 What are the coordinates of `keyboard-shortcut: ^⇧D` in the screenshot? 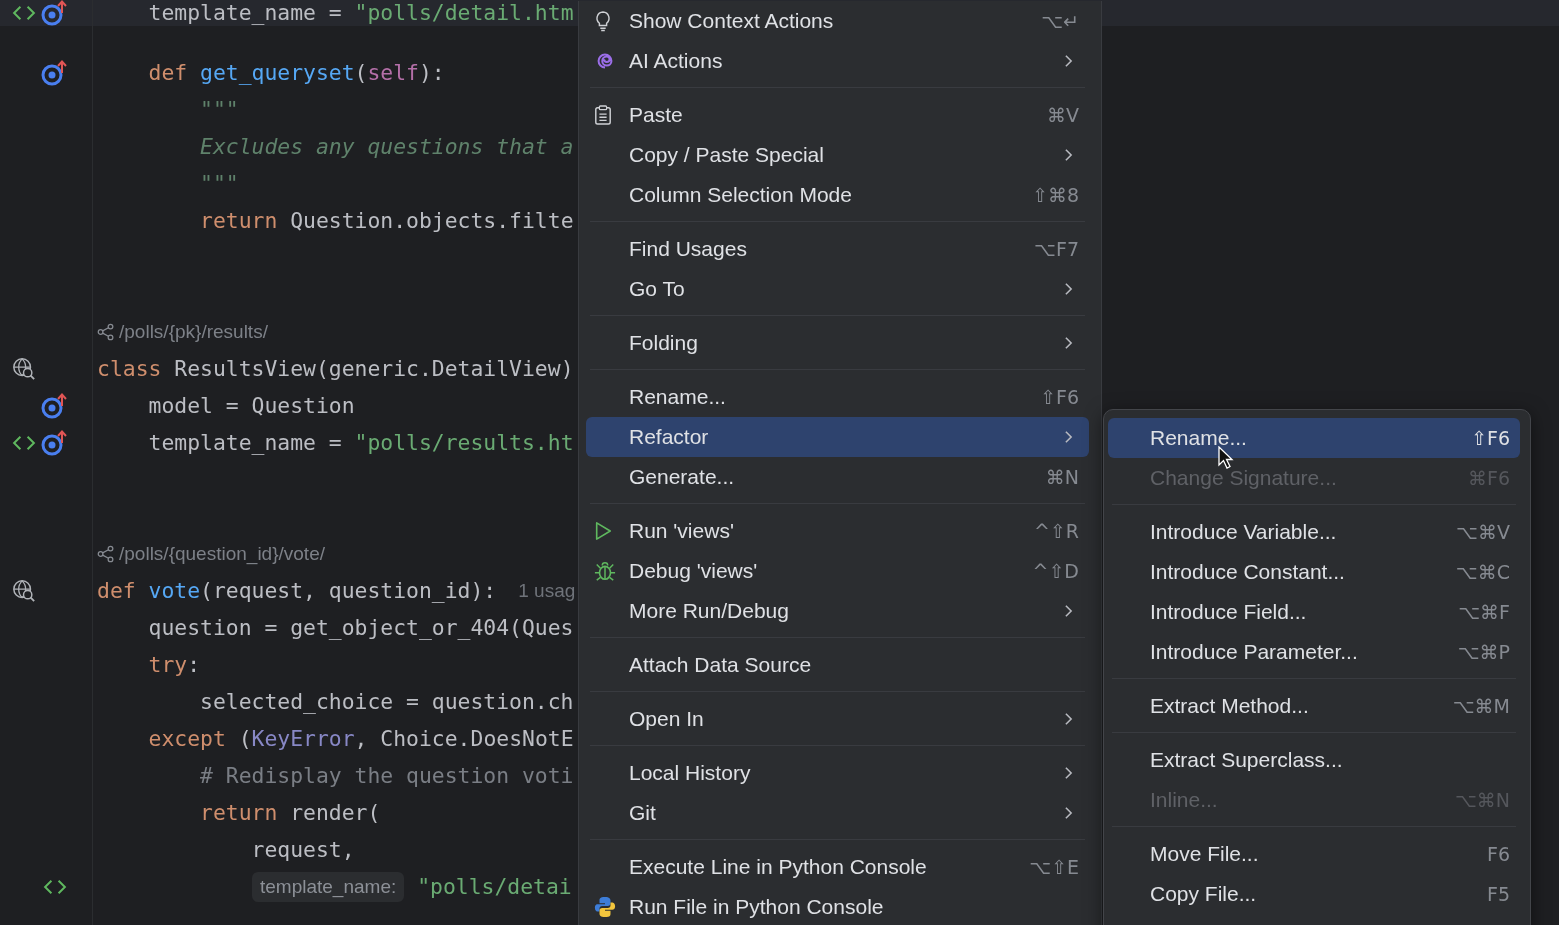 It's located at (1055, 571).